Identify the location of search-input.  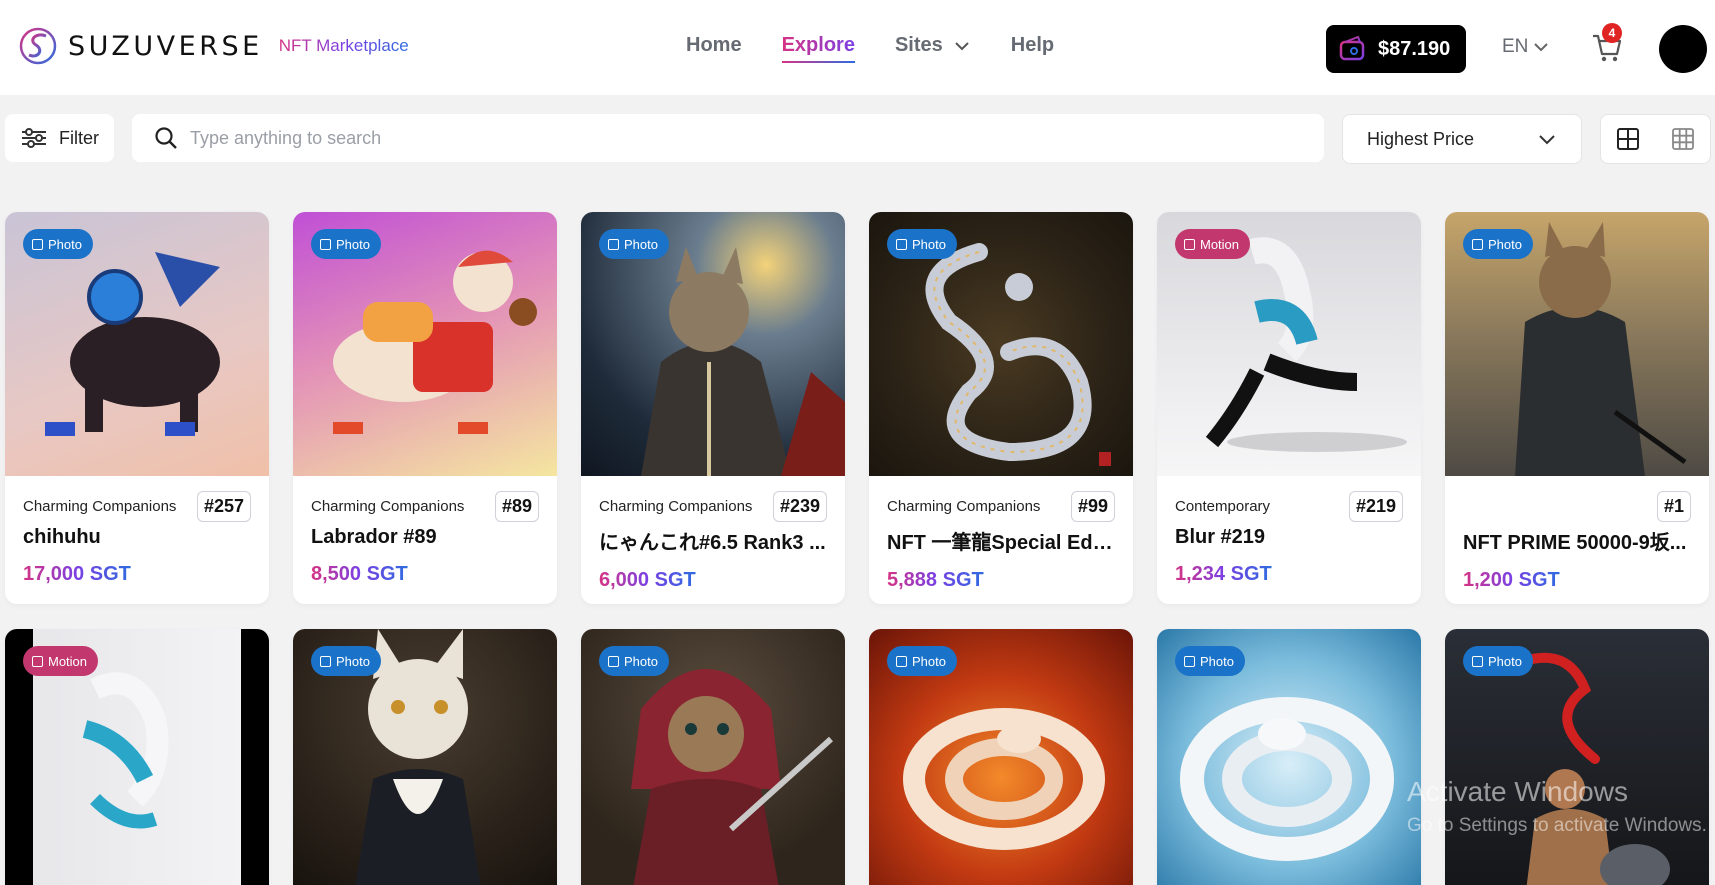
(740, 138).